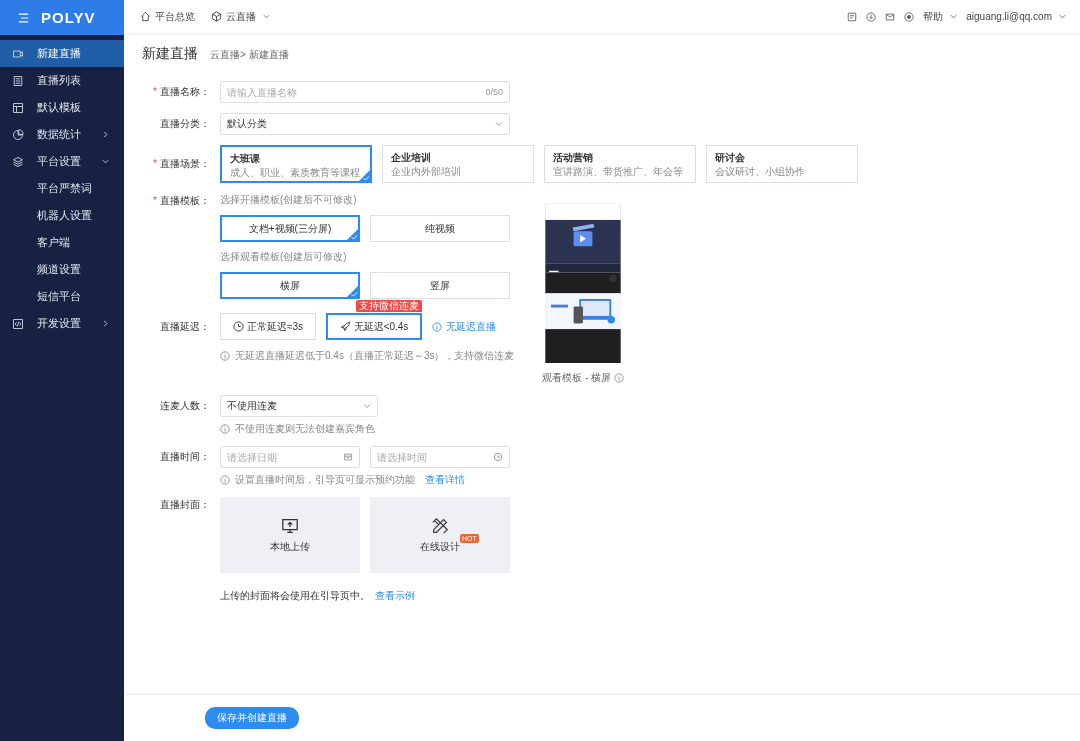 The height and width of the screenshot is (741, 1080). I want to click on scene-card: 活动营销 宣讲路演、带货推广、年会等, so click(620, 164).